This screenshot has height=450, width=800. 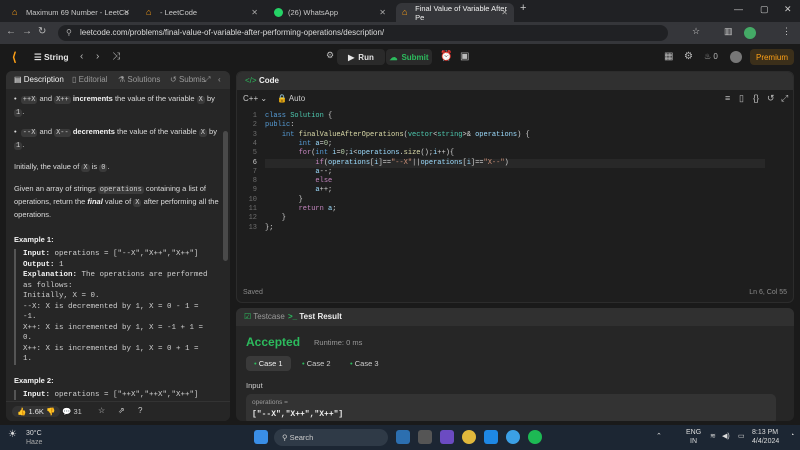 I want to click on case-tab-3: • Case 3, so click(x=364, y=363).